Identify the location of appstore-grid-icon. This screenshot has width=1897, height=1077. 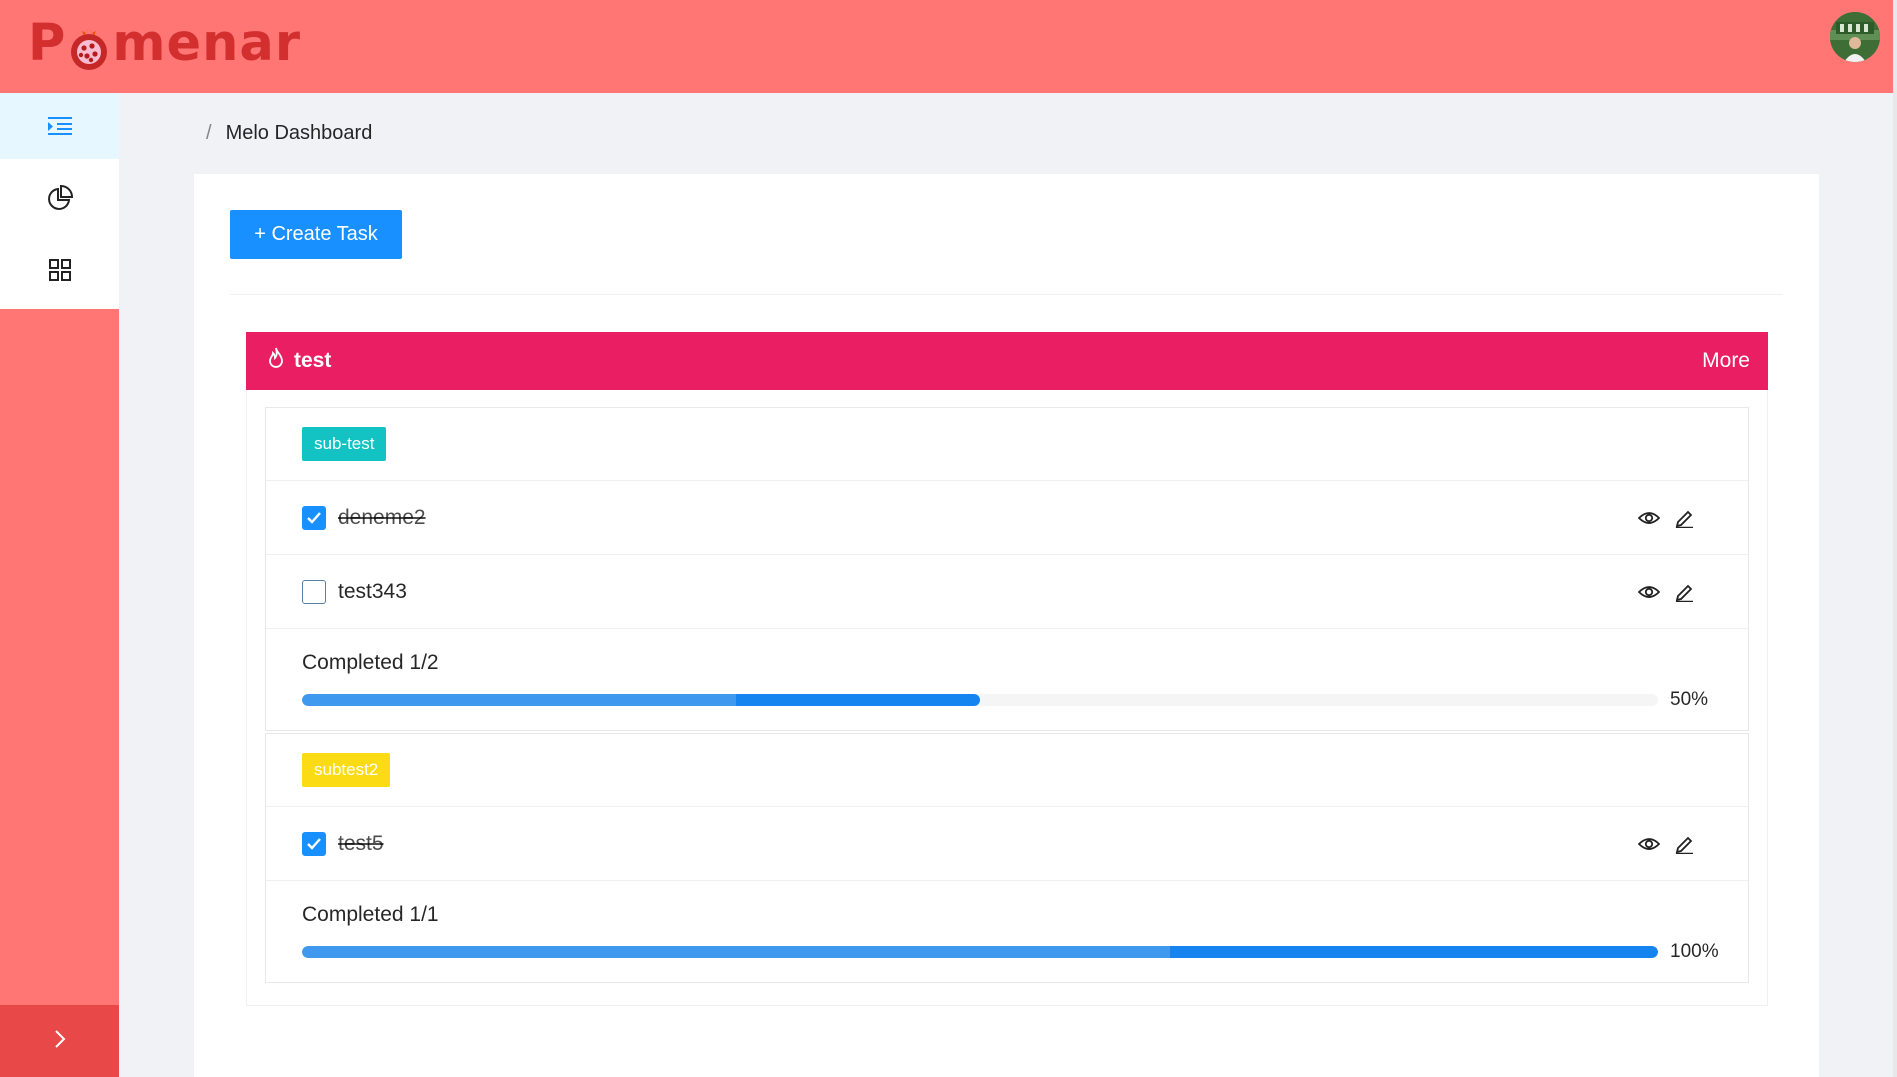
(59, 270).